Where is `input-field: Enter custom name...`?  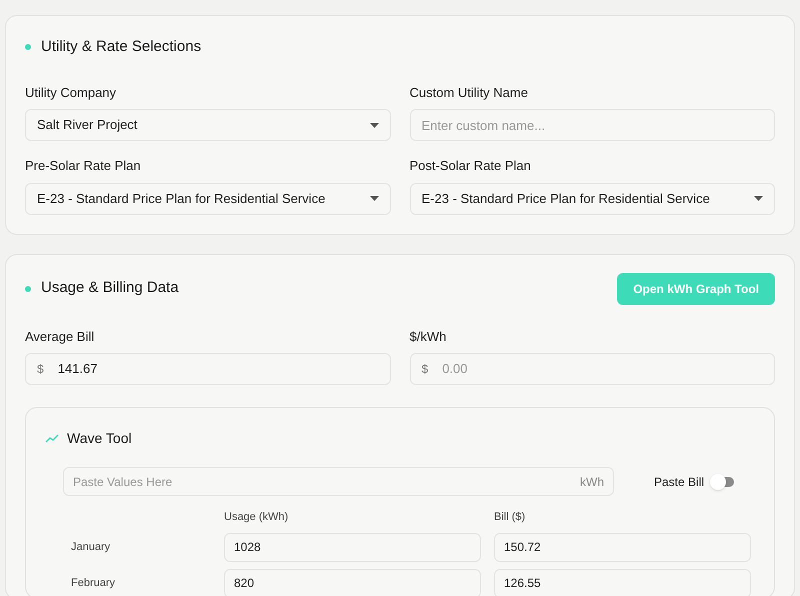
input-field: Enter custom name... is located at coordinates (592, 125).